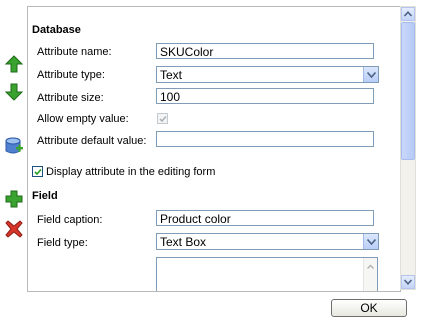 The image size is (435, 328). What do you see at coordinates (267, 74) in the screenshot?
I see `attribute-type-select: Text` at bounding box center [267, 74].